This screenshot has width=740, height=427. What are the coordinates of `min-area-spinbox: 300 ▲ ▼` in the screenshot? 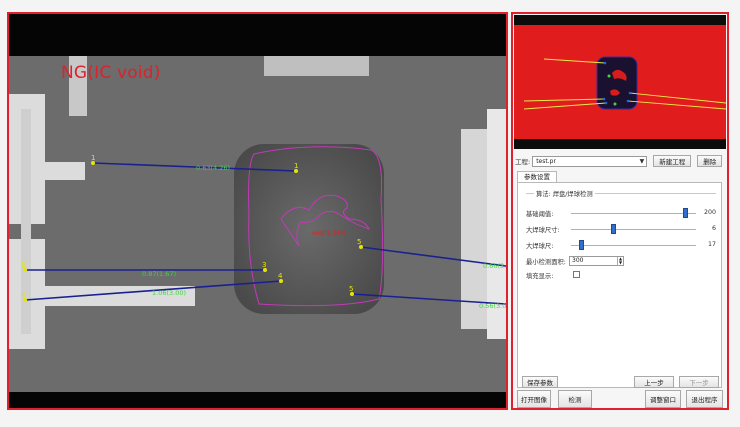 It's located at (596, 261).